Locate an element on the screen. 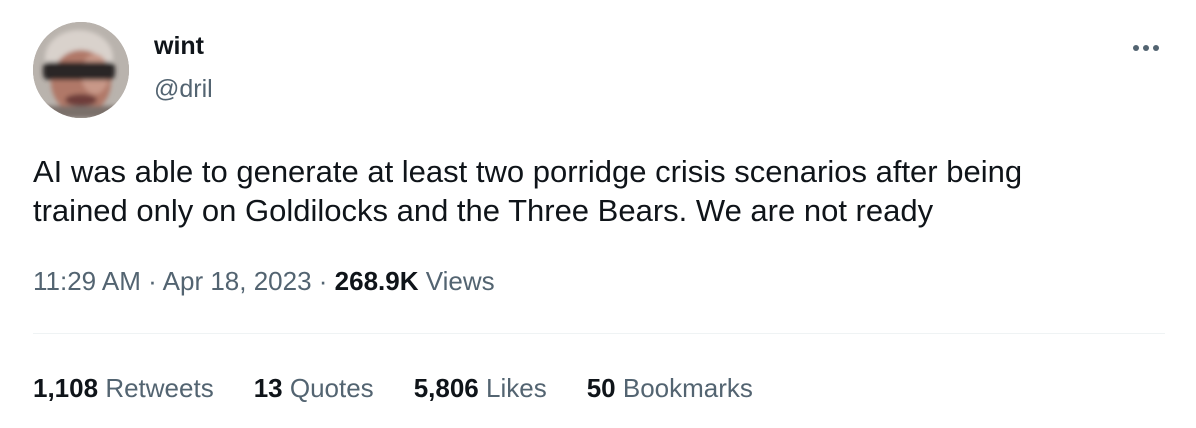  retweets-count: 1,108 is located at coordinates (66, 388).